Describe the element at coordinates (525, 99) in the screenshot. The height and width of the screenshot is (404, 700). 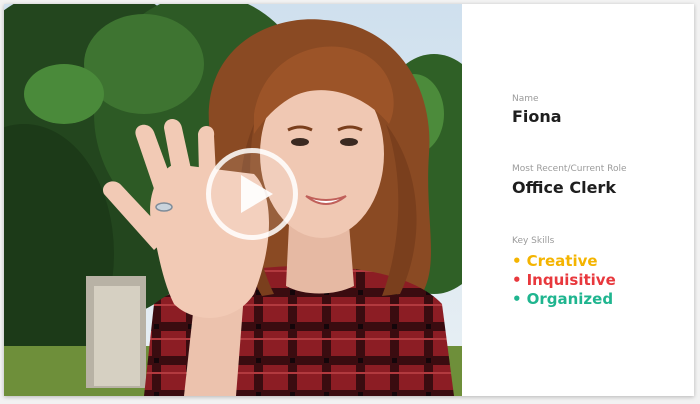
I see `name-label: Name` at that location.